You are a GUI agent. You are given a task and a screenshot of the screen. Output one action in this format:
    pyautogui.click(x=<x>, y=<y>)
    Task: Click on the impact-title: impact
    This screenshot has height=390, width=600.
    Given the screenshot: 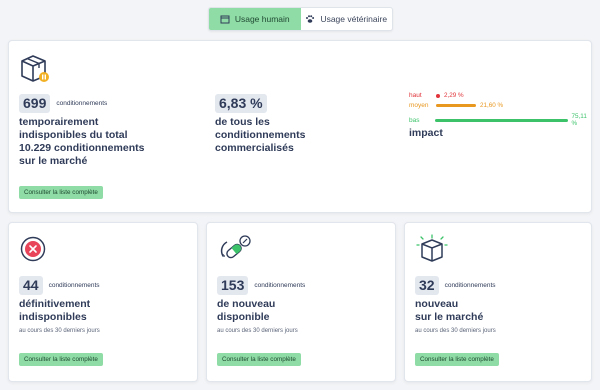 What is the action you would take?
    pyautogui.click(x=426, y=133)
    